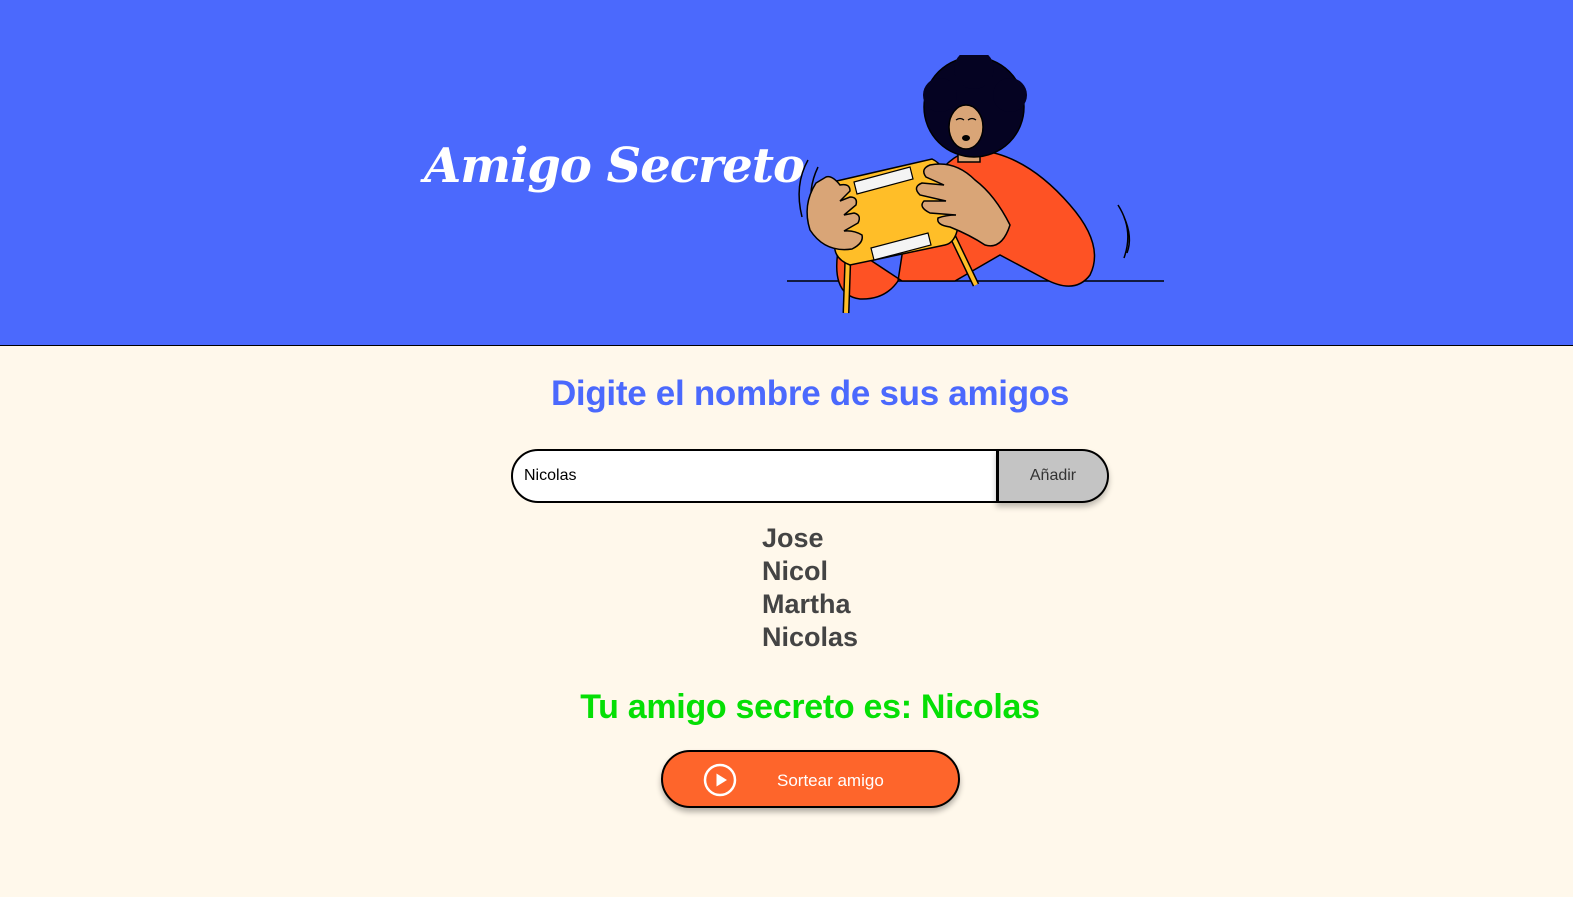 Image resolution: width=1573 pixels, height=897 pixels. Describe the element at coordinates (806, 604) in the screenshot. I see `list-item: Martha` at that location.